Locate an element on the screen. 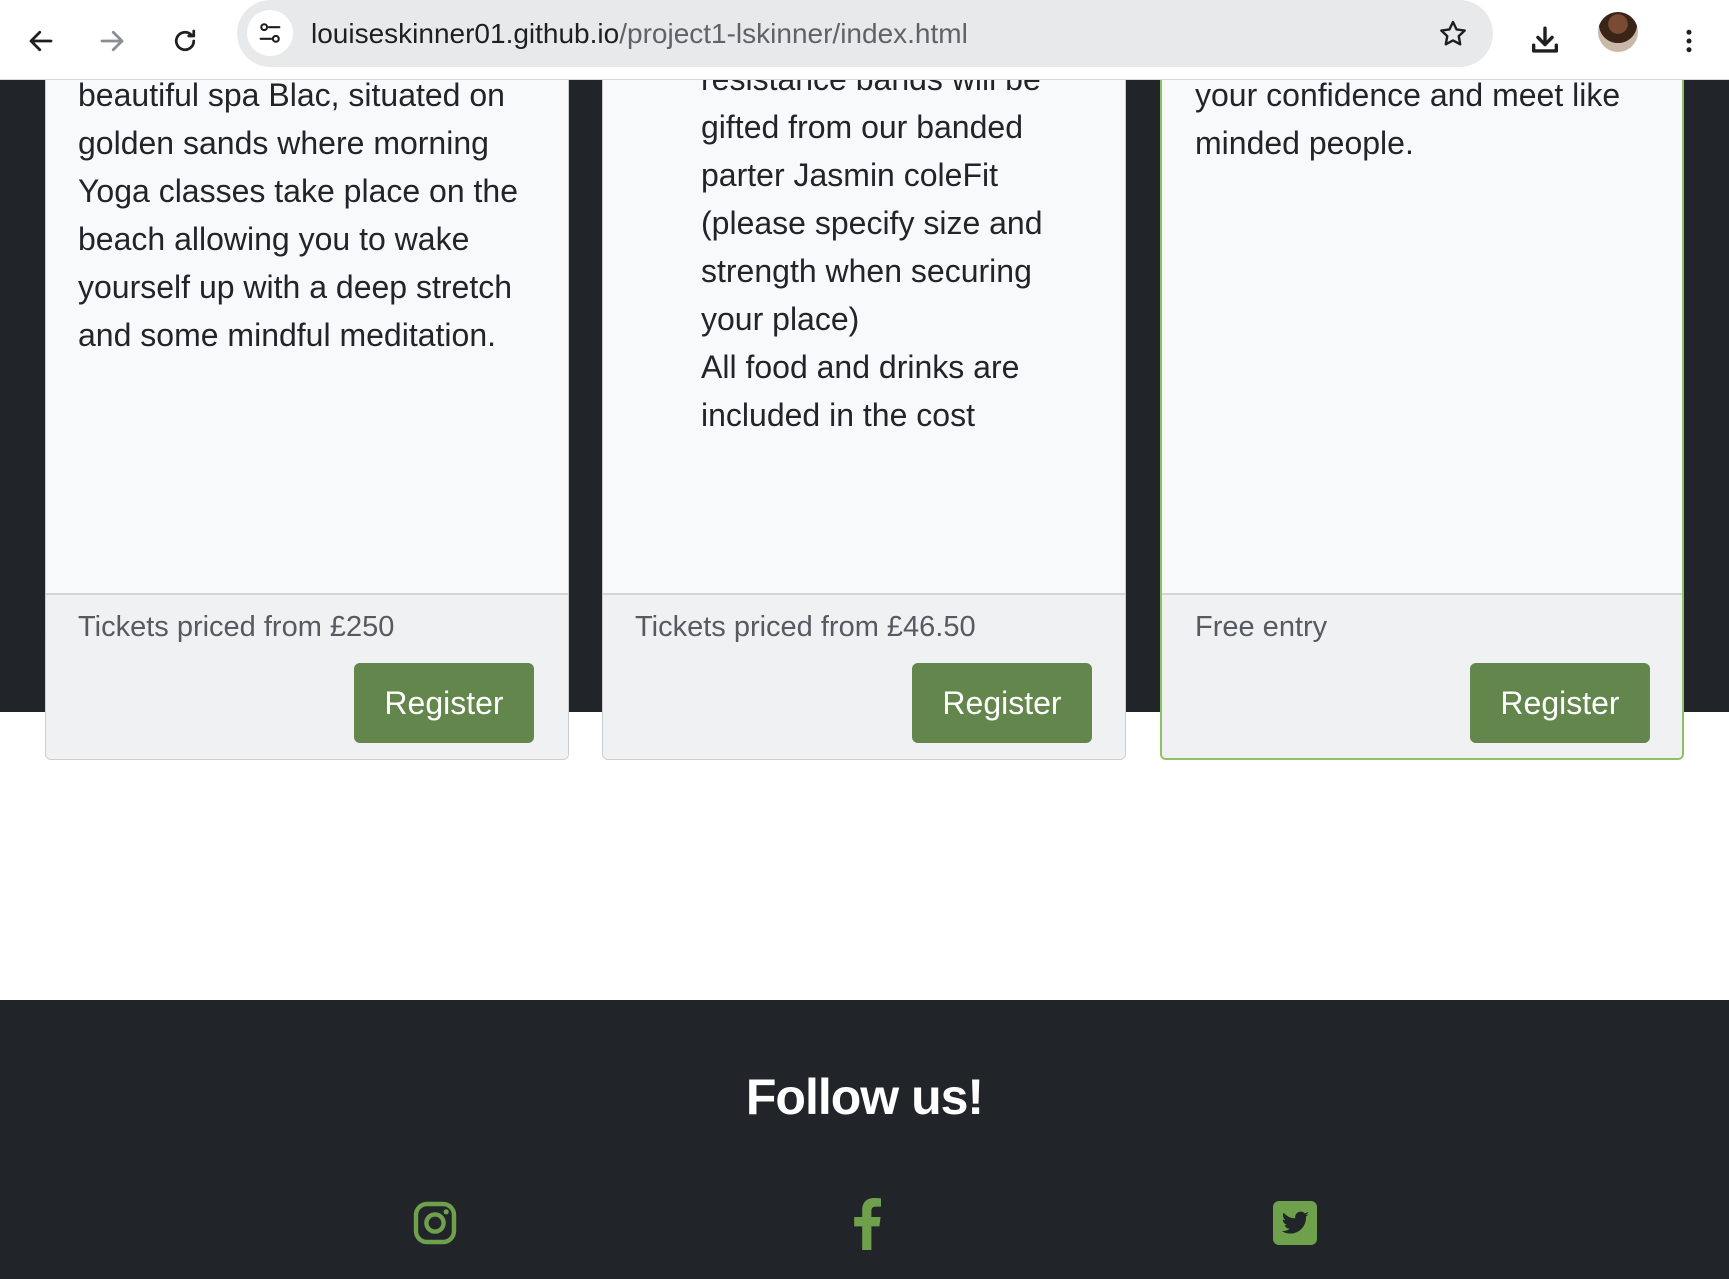  card-text-line: included in the cost is located at coordinates (838, 415).